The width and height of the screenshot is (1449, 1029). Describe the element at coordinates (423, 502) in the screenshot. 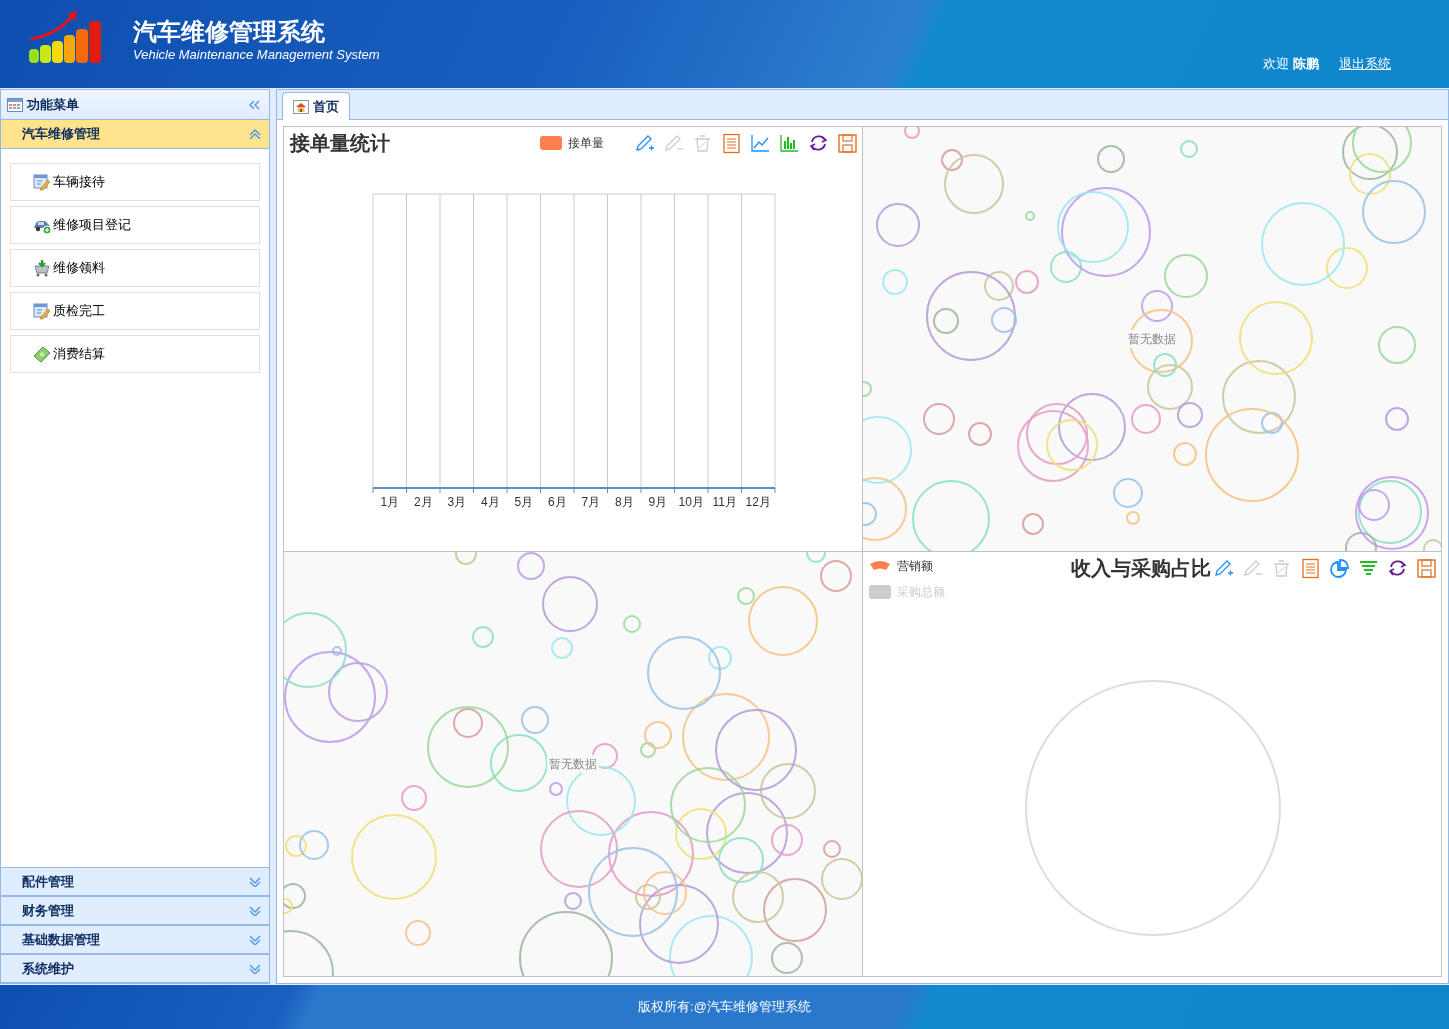

I see `x-tick-label: 2月` at that location.